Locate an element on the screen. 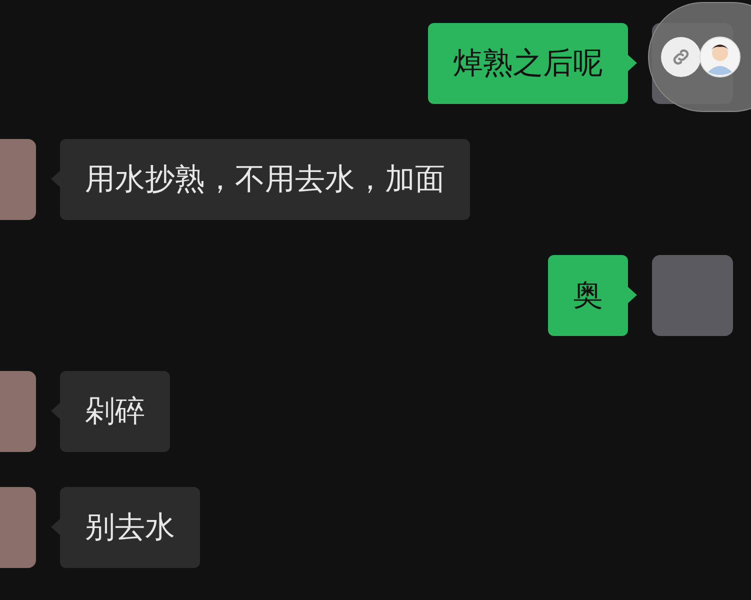 This screenshot has height=600, width=751. link-icon is located at coordinates (681, 57).